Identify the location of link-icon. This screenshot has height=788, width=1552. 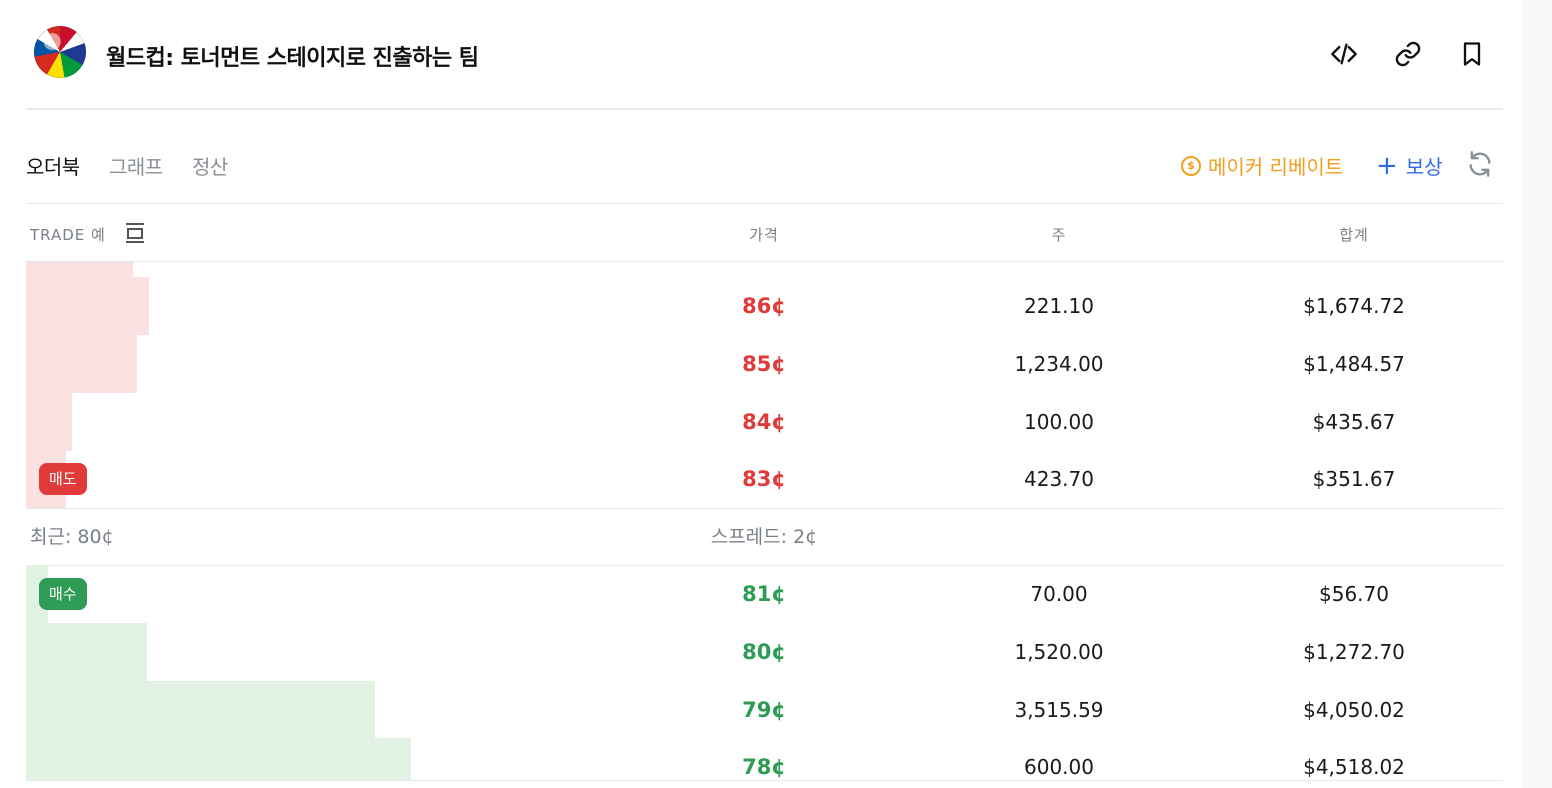
(1408, 54).